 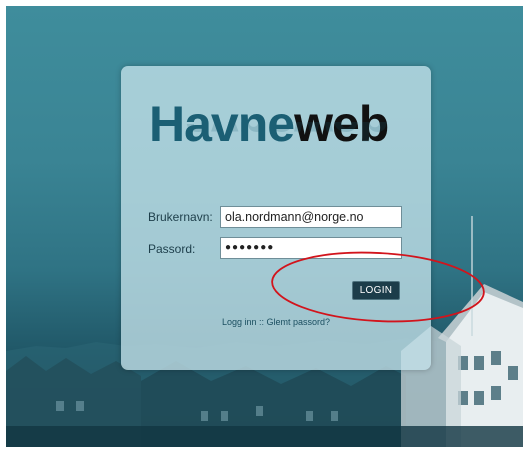 I want to click on footer-links: Logg inn :: Glemt passord?, so click(x=276, y=322).